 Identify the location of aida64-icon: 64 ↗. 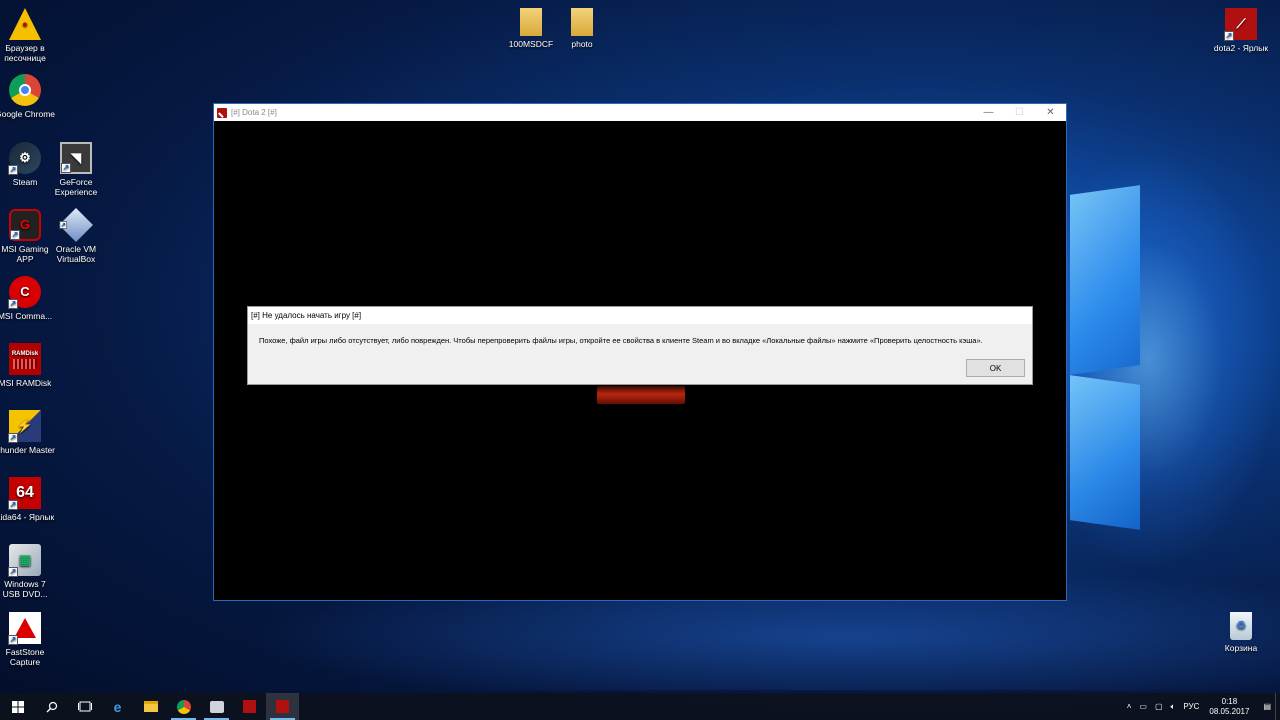
(24, 493).